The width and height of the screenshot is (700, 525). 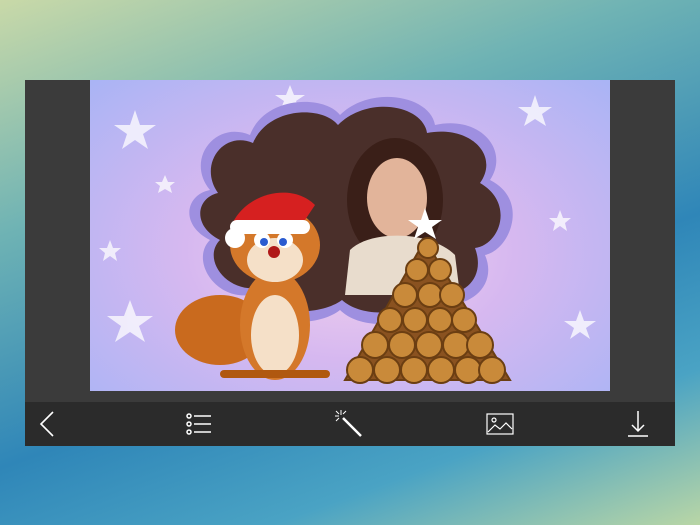 I want to click on back-button, so click(x=49, y=424).